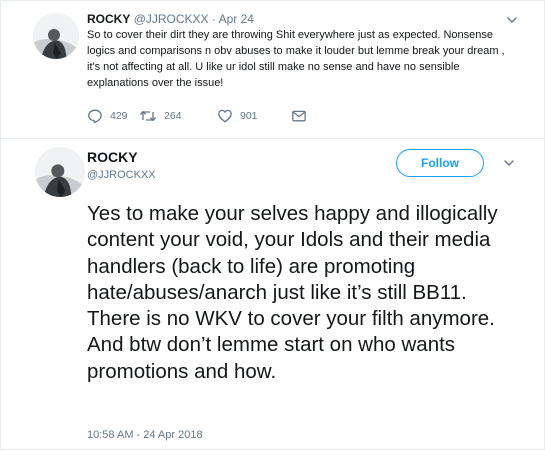 The image size is (545, 451). Describe the element at coordinates (160, 116) in the screenshot. I see `retweet-button: 264` at that location.